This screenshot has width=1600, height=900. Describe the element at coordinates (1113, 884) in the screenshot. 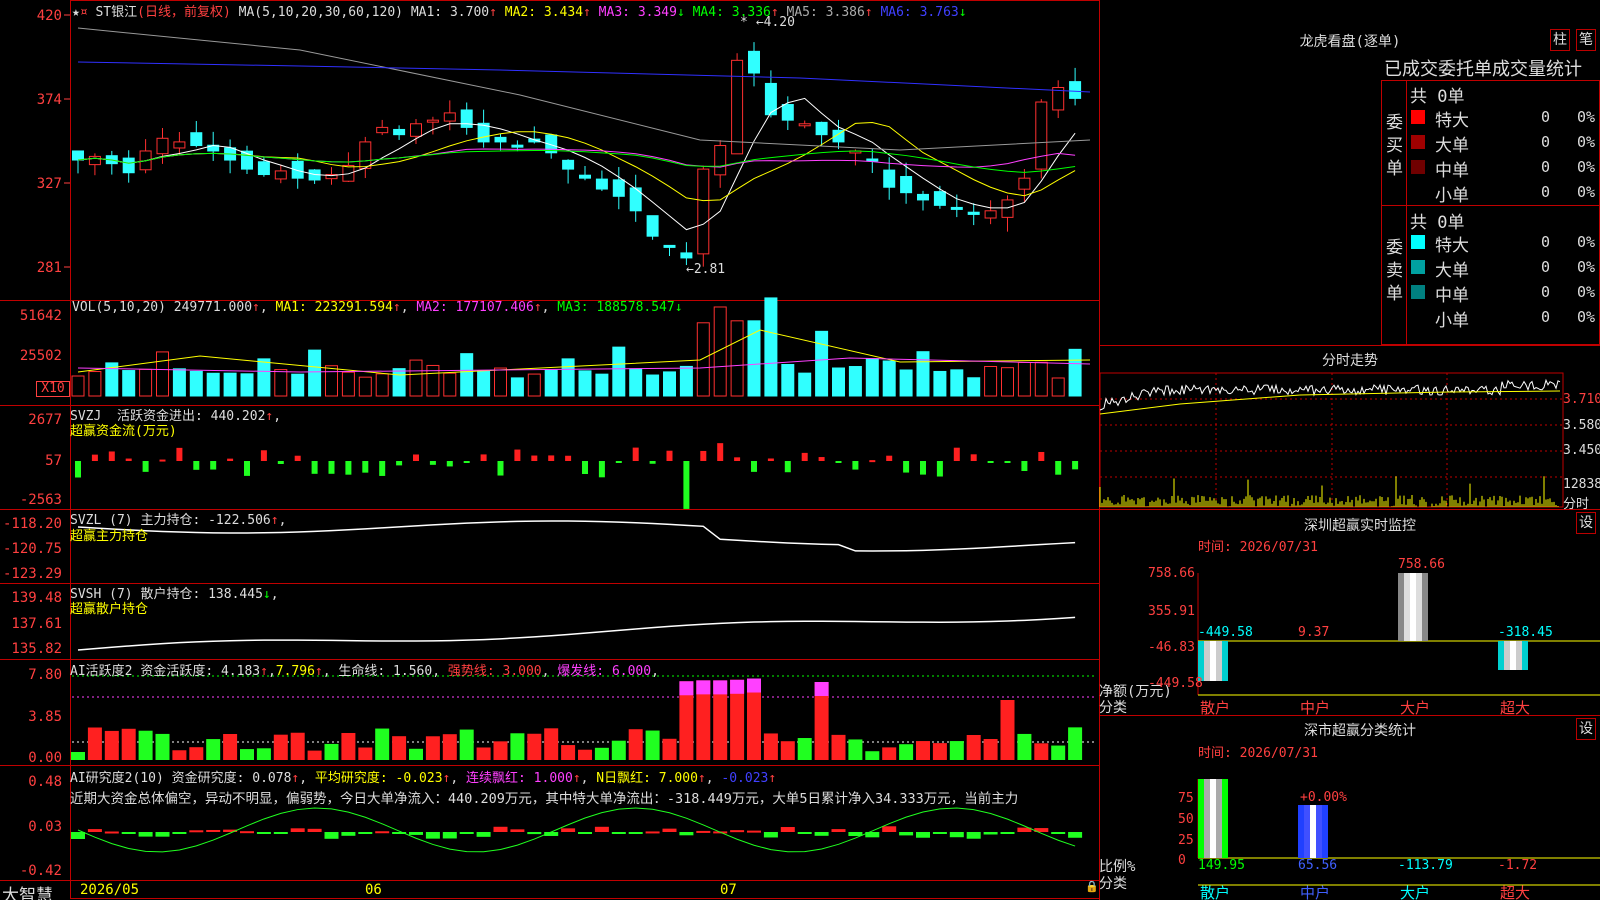

I see `stats-axis-label2: 分类` at that location.